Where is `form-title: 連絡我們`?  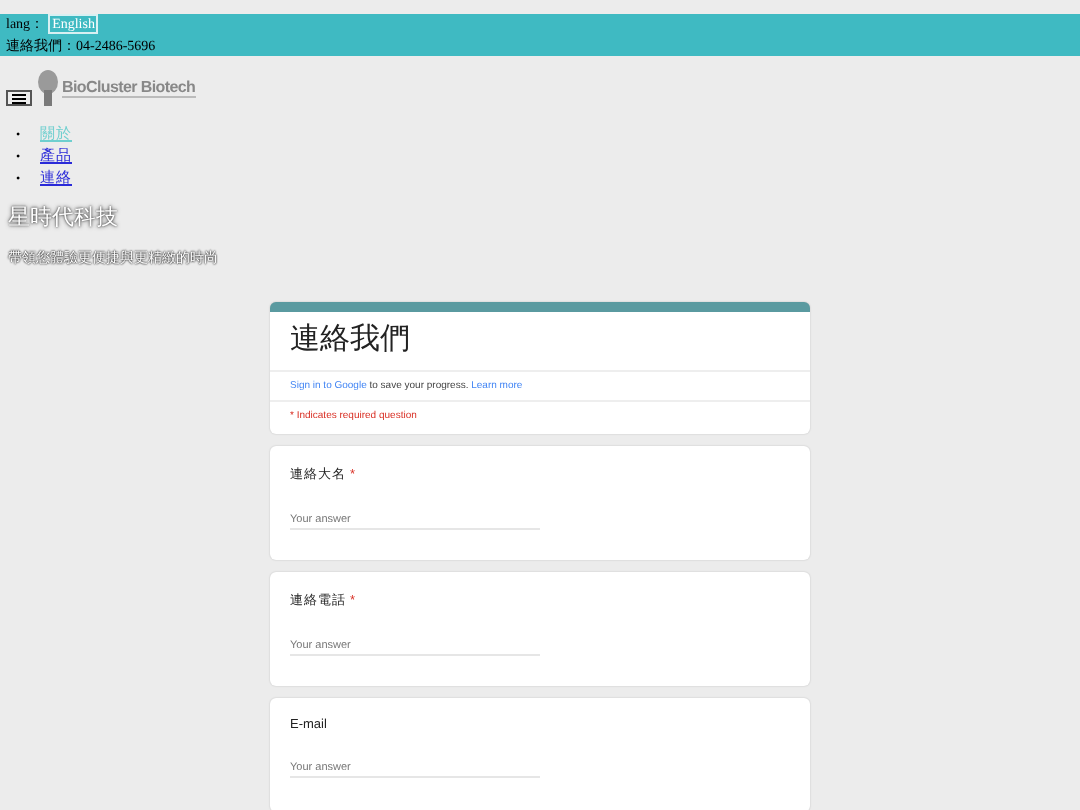
form-title: 連絡我們 is located at coordinates (350, 339).